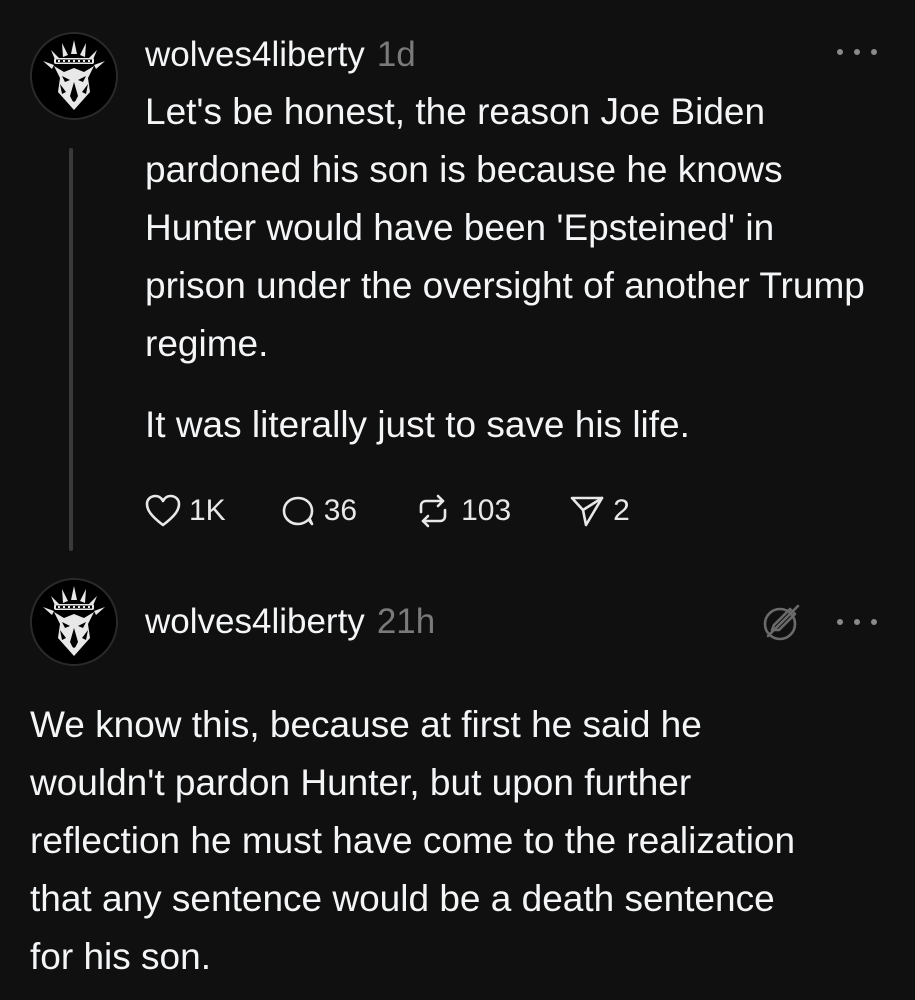  What do you see at coordinates (406, 622) in the screenshot?
I see `timestamp: 21h` at bounding box center [406, 622].